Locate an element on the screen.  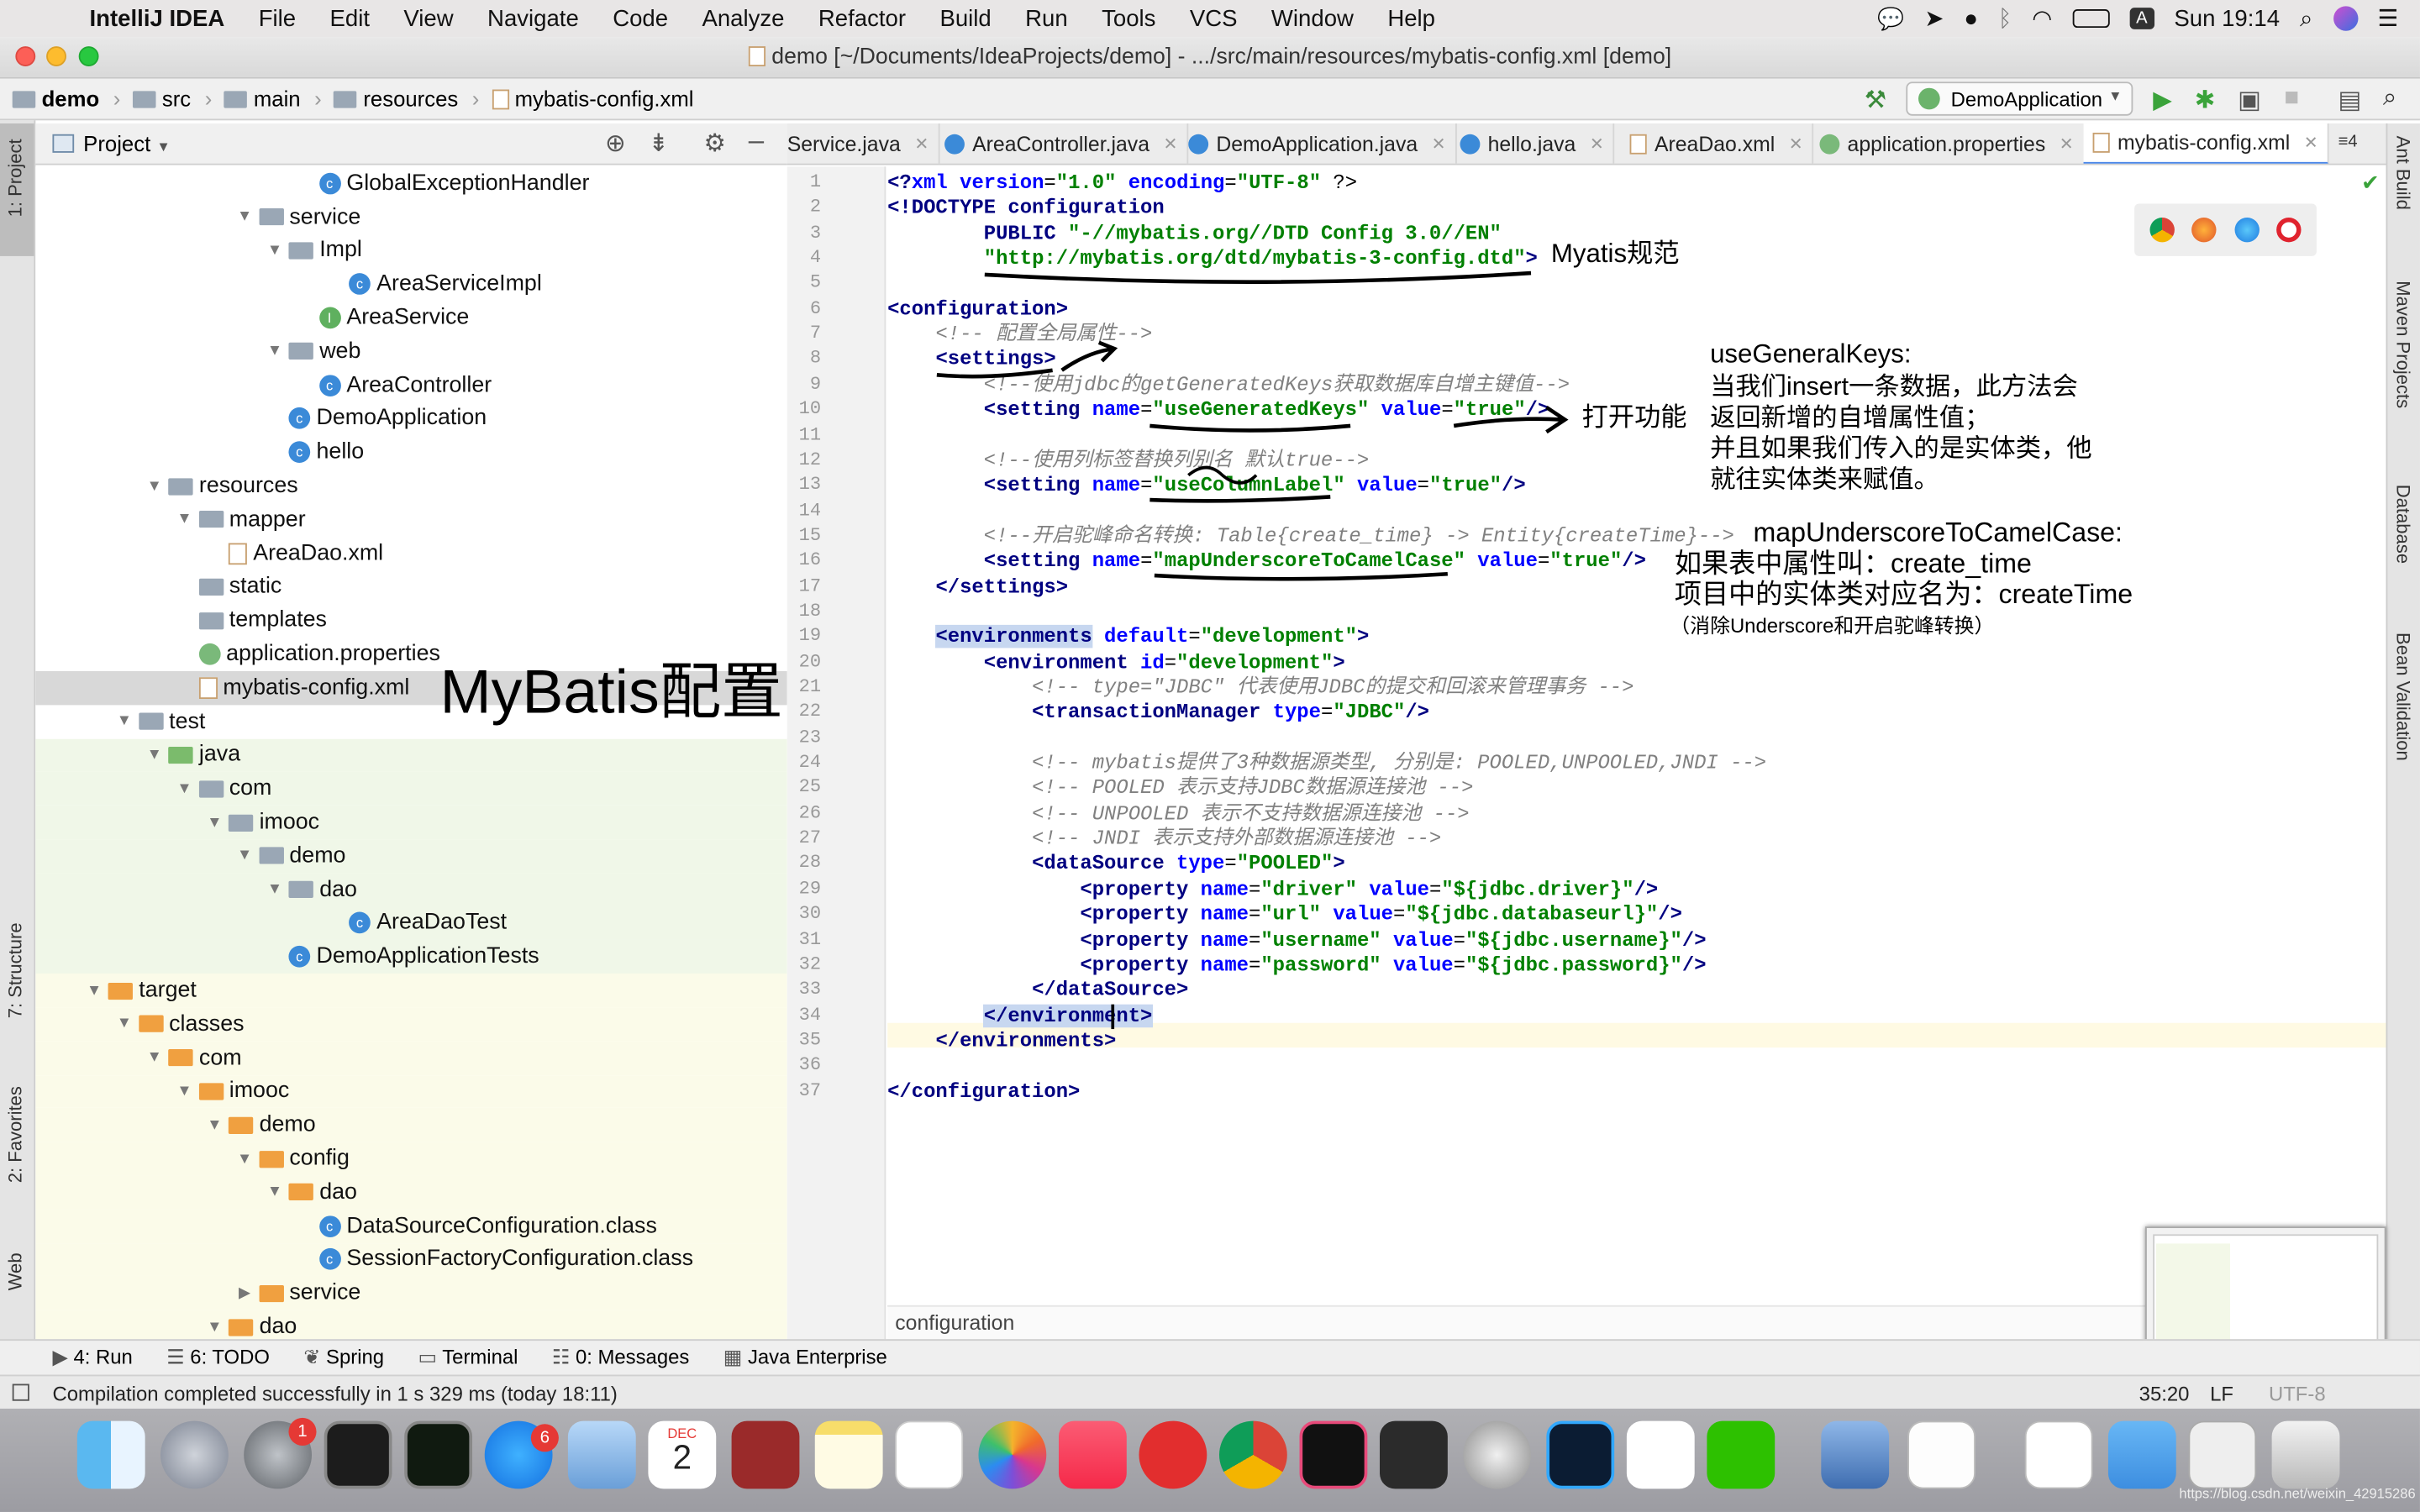
trash-dock-icon is located at coordinates (2305, 1454).